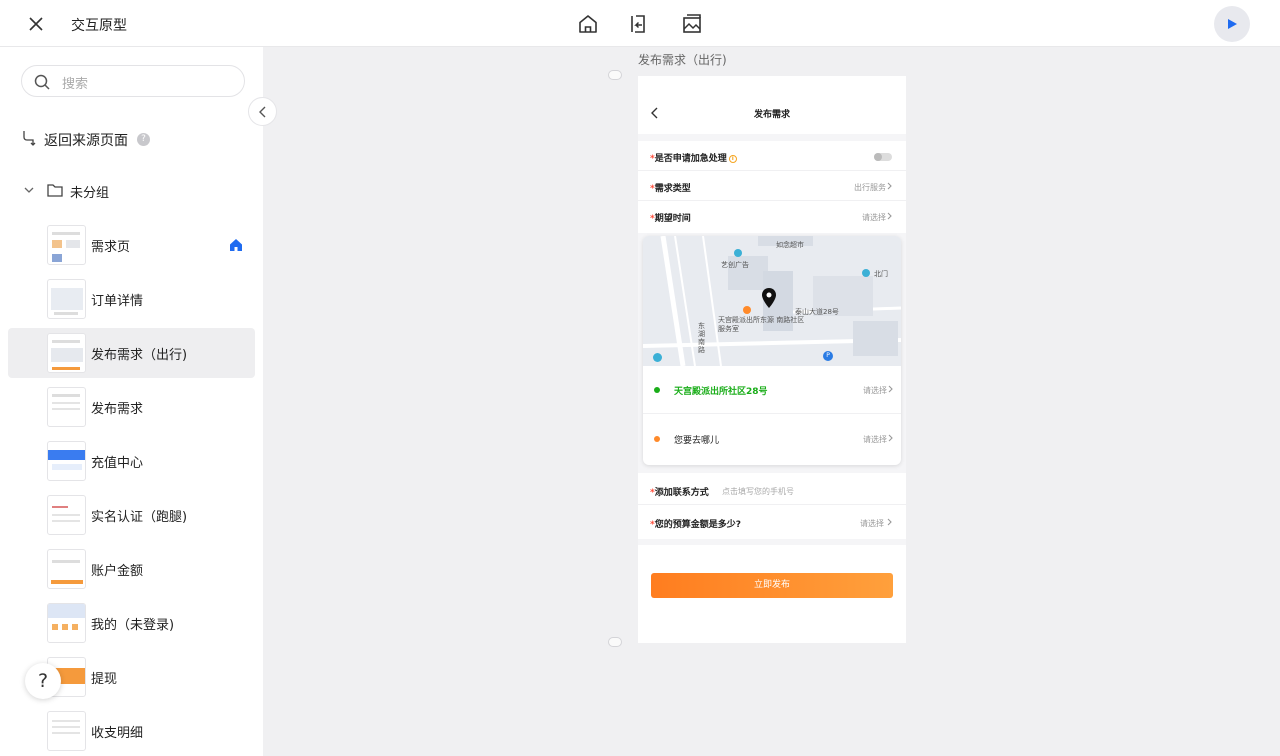 The height and width of the screenshot is (756, 1280). I want to click on image-icon, so click(692, 23).